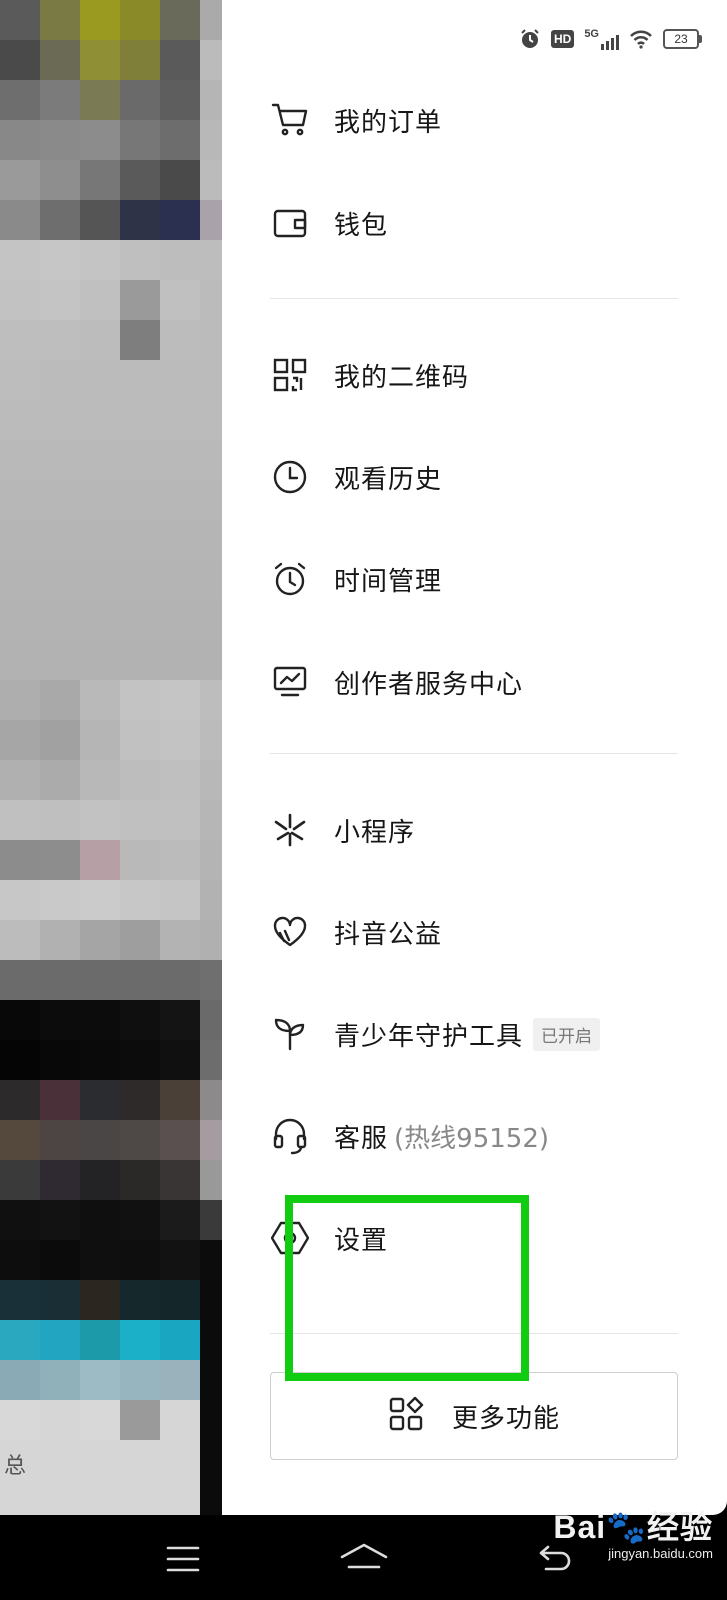 The height and width of the screenshot is (1600, 727). What do you see at coordinates (290, 579) in the screenshot?
I see `alarm-clock-icon` at bounding box center [290, 579].